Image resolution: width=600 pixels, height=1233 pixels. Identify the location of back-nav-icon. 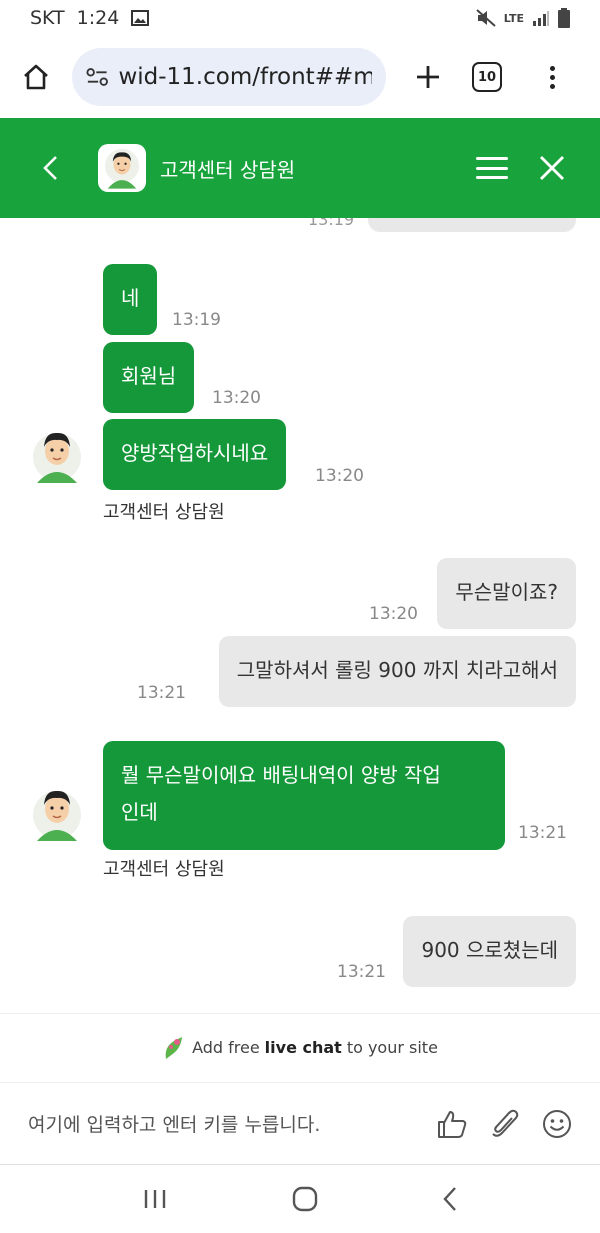
(450, 1199).